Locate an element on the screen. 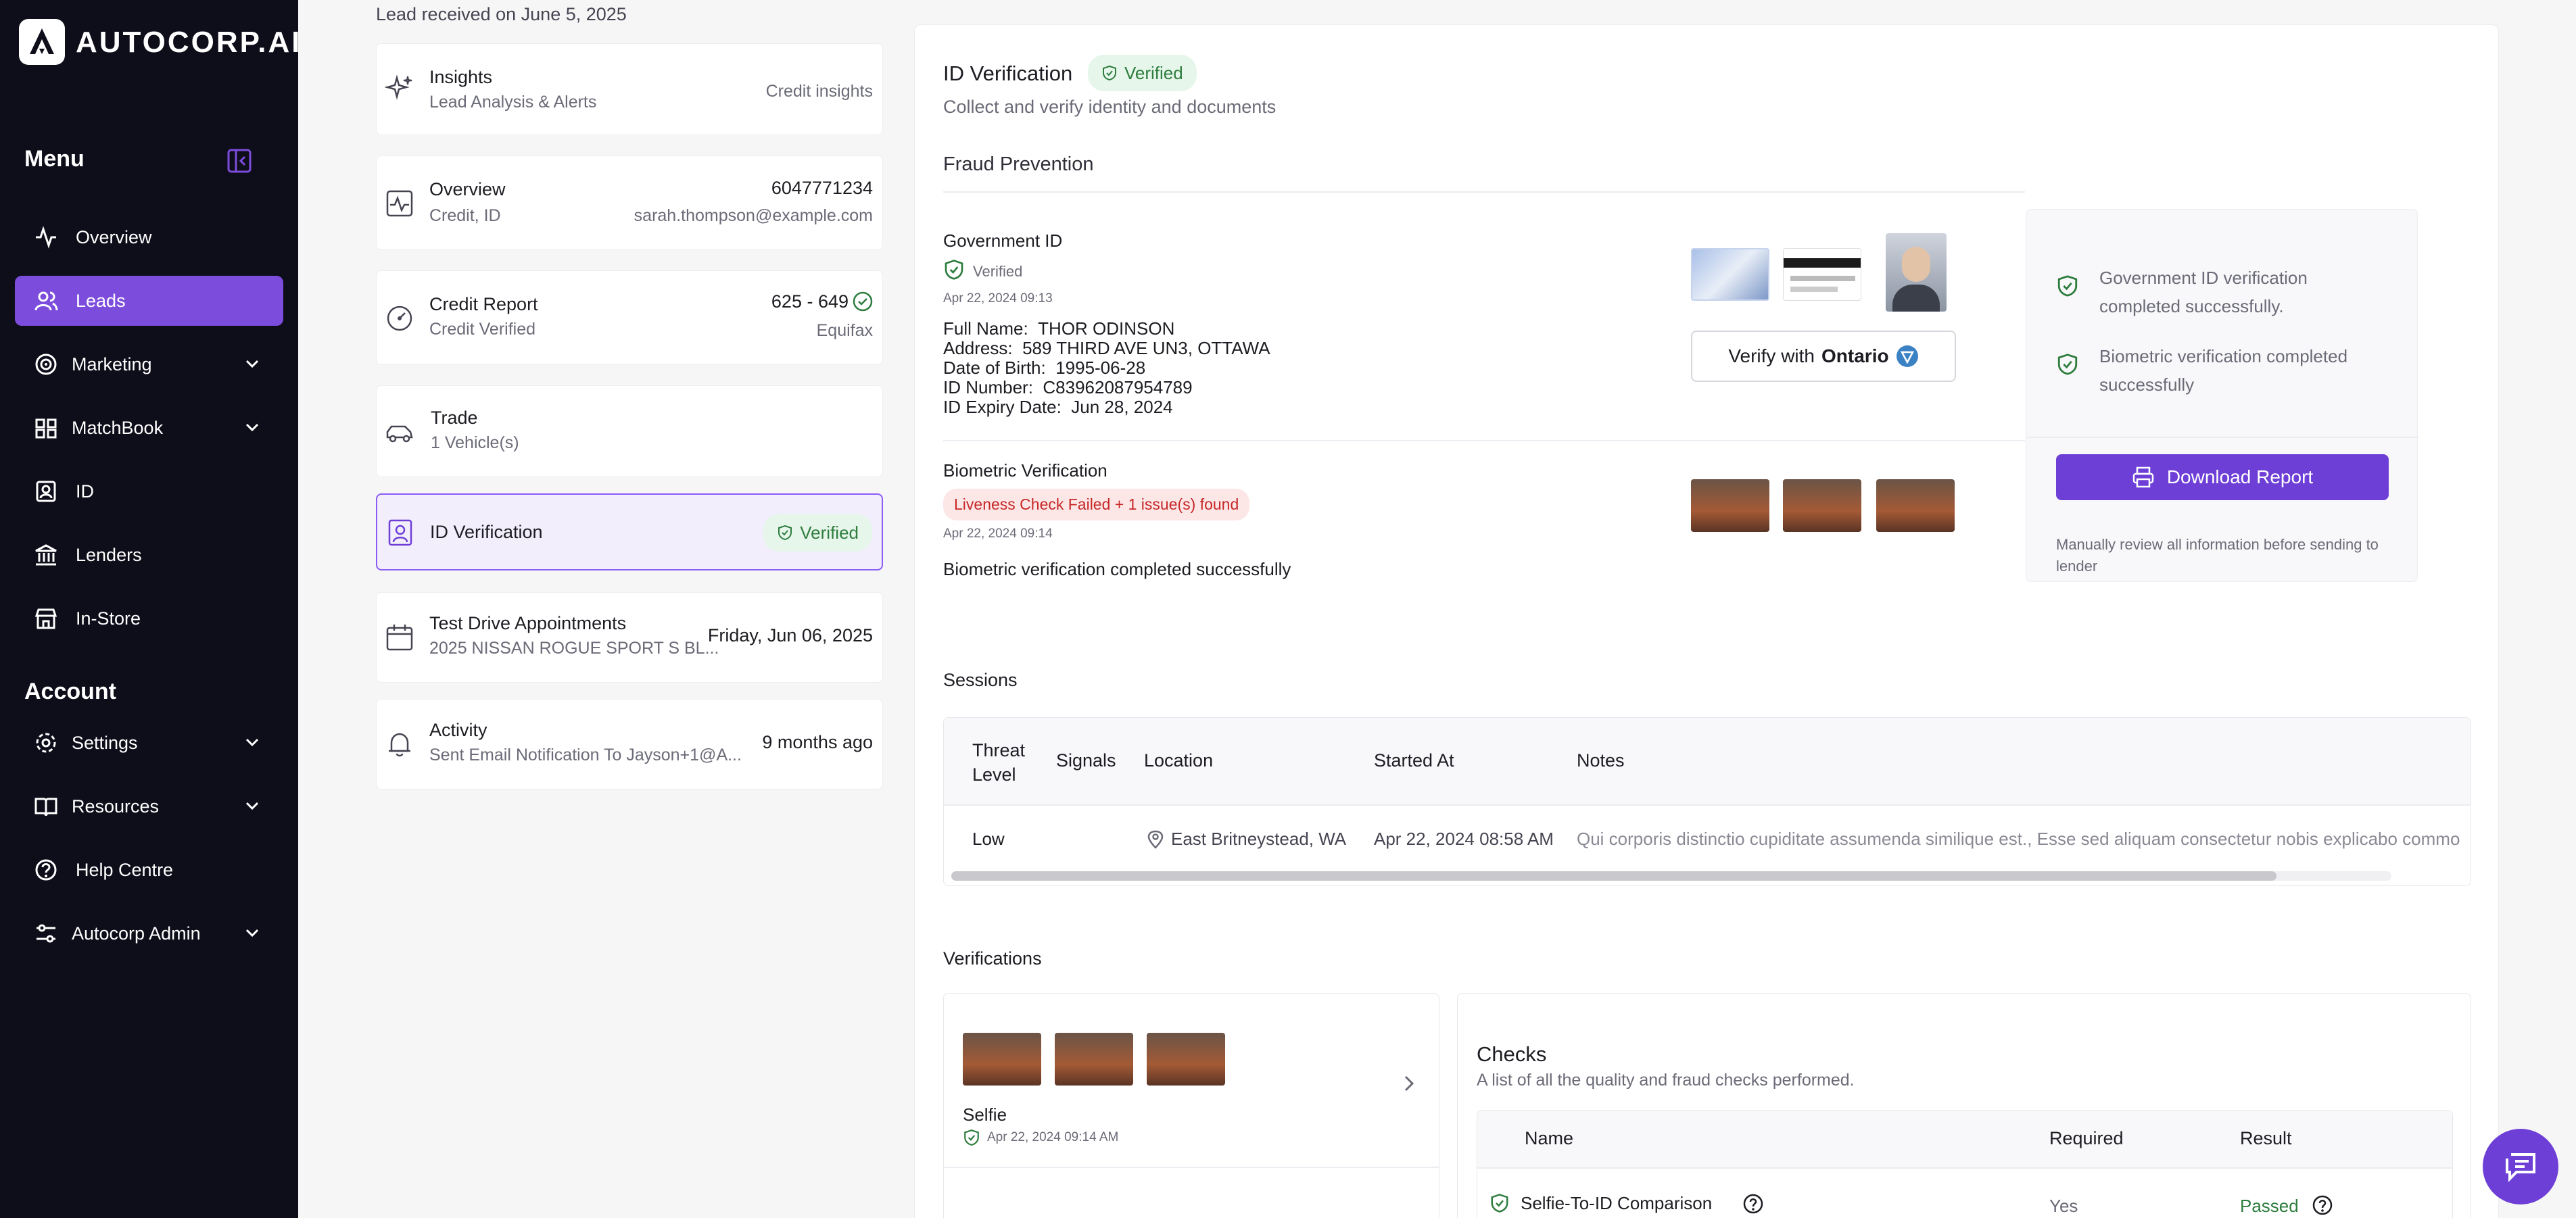  lead-phone: 6047771234 is located at coordinates (822, 188).